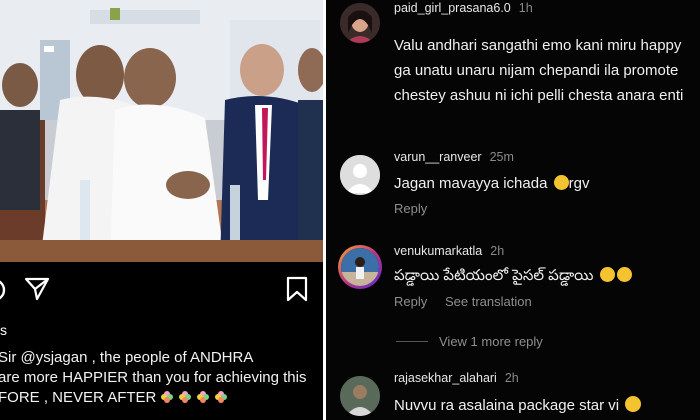 The image size is (700, 420). Describe the element at coordinates (412, 341) in the screenshot. I see `view-more-divider` at that location.